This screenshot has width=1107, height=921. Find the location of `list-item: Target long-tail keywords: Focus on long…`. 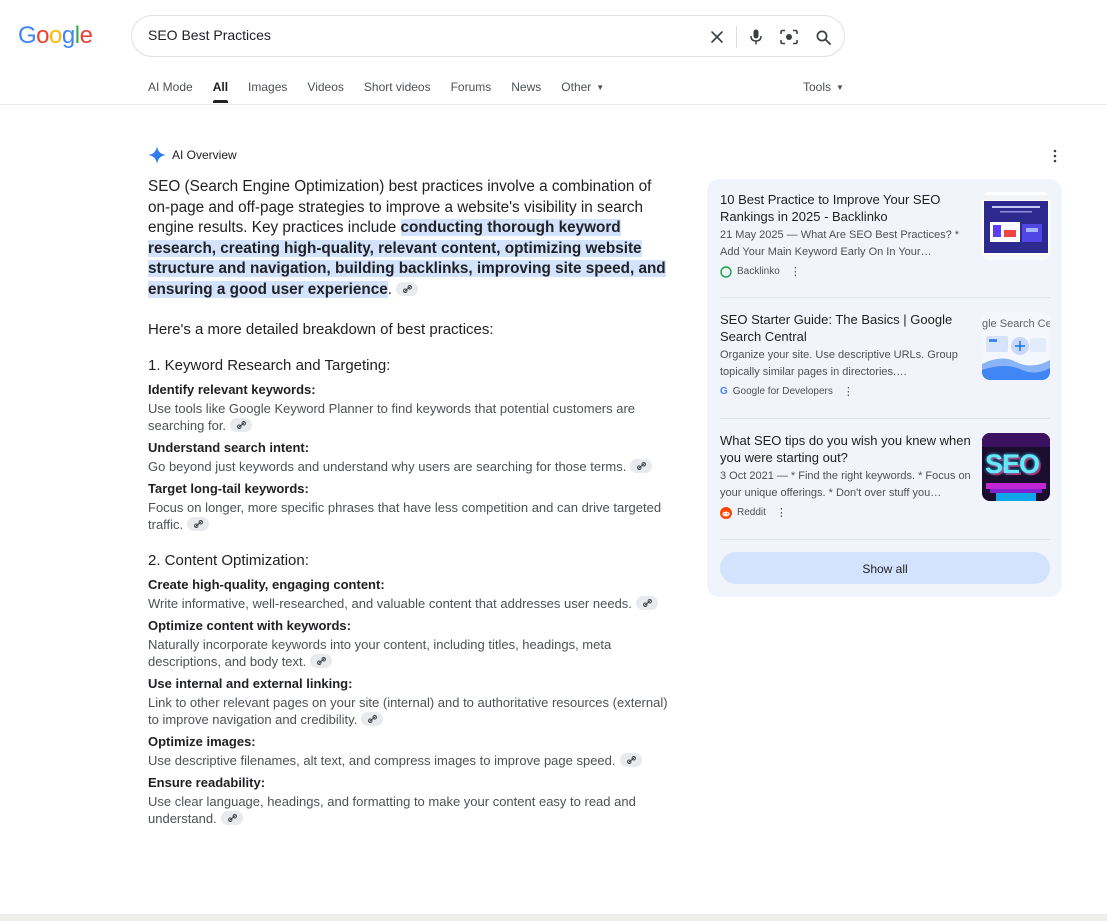

list-item: Target long-tail keywords: Focus on long… is located at coordinates (409, 506).